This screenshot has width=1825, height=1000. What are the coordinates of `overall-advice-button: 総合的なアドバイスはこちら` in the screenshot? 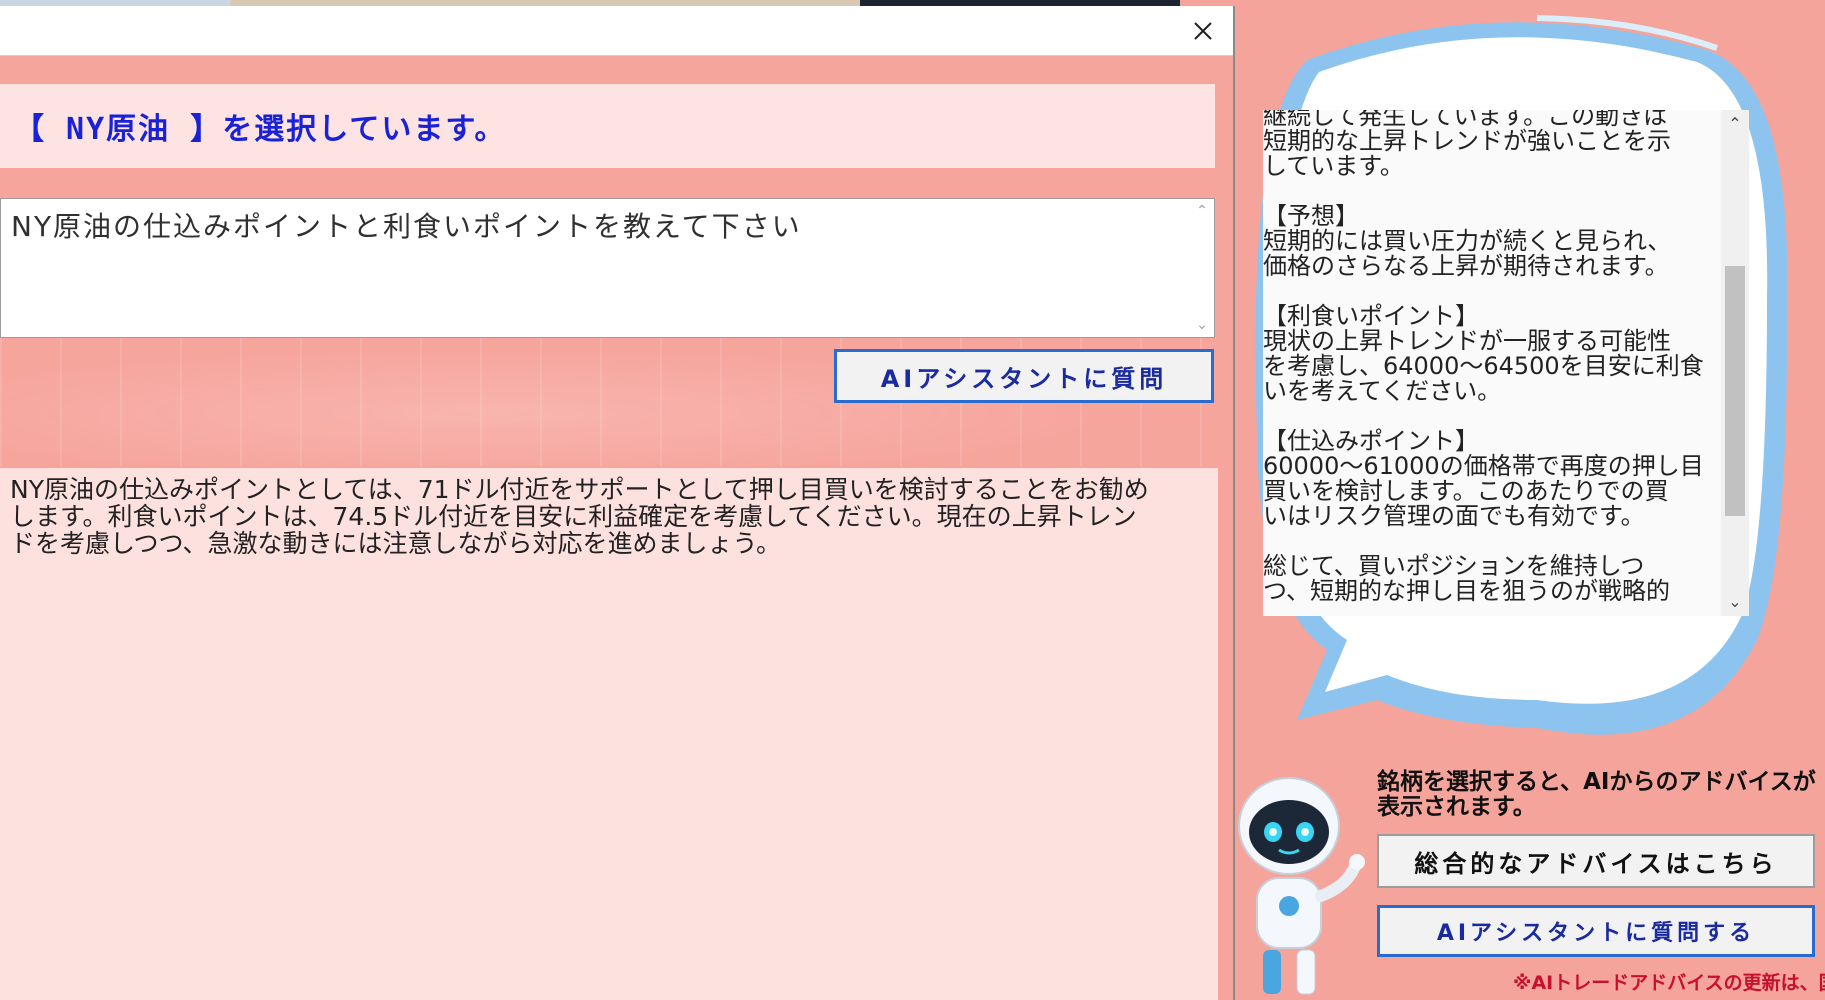 It's located at (1596, 861).